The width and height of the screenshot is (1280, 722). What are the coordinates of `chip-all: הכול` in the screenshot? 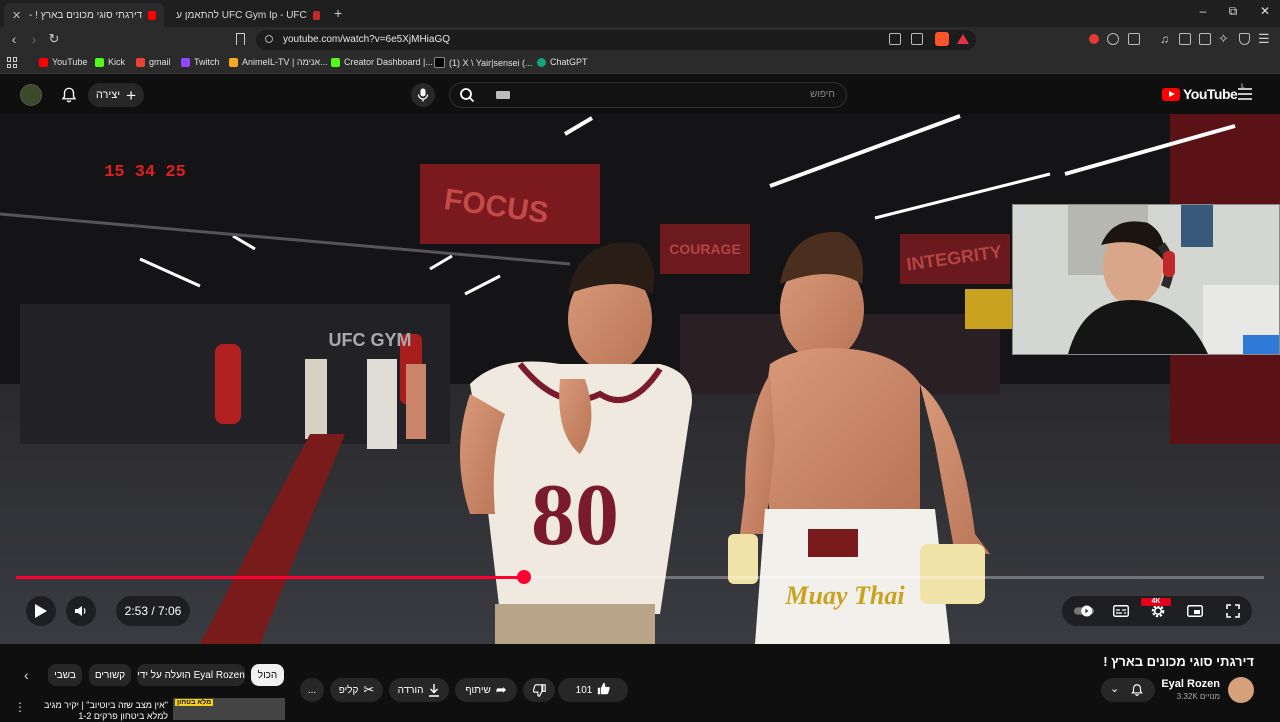 It's located at (267, 675).